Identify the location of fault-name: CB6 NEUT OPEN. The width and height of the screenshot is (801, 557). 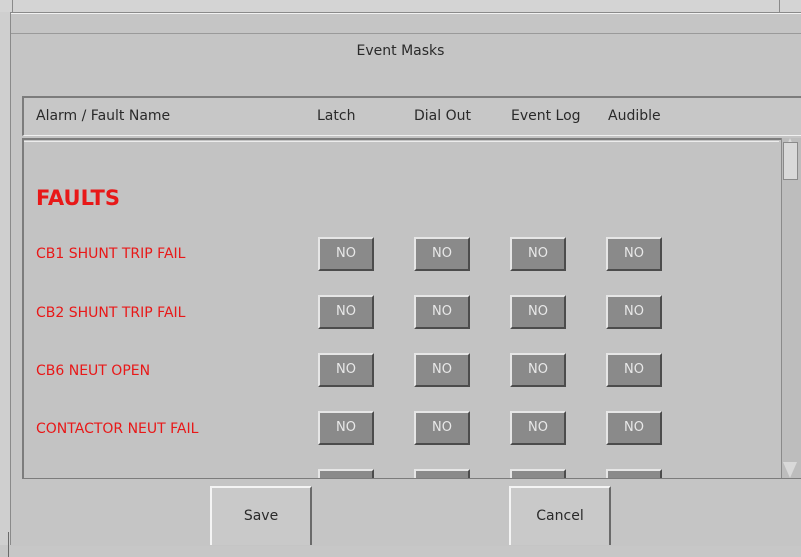
(93, 371).